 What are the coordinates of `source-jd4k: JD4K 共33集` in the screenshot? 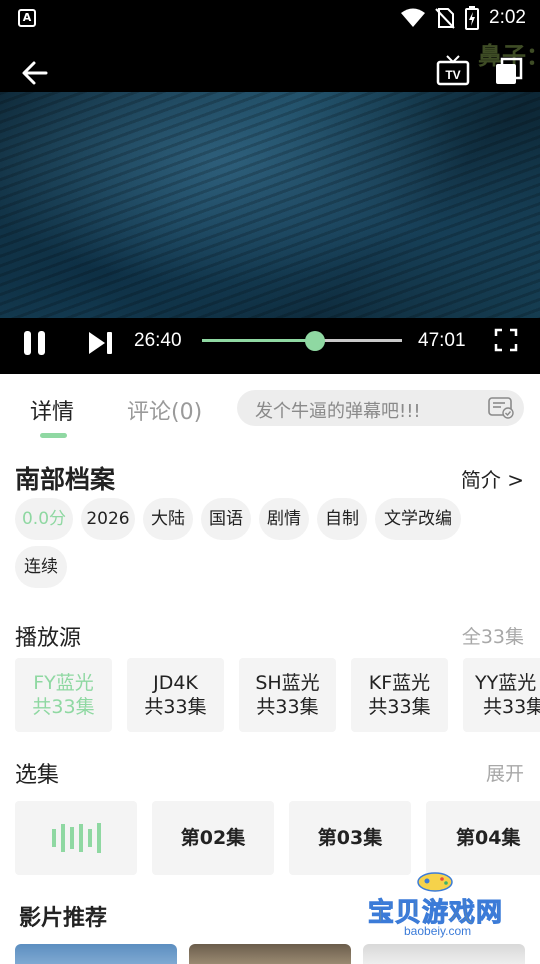 It's located at (175, 695).